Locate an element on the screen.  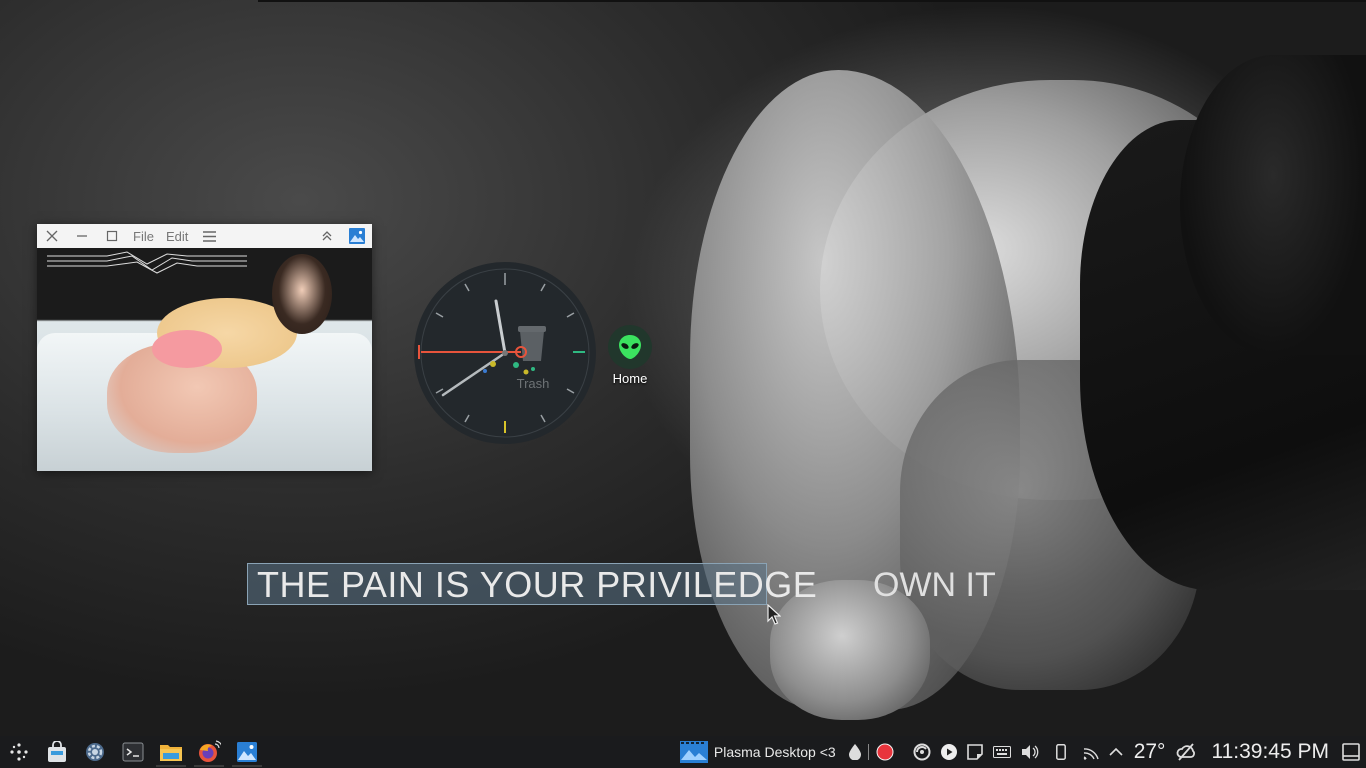
notes-icon is located at coordinates (974, 752).